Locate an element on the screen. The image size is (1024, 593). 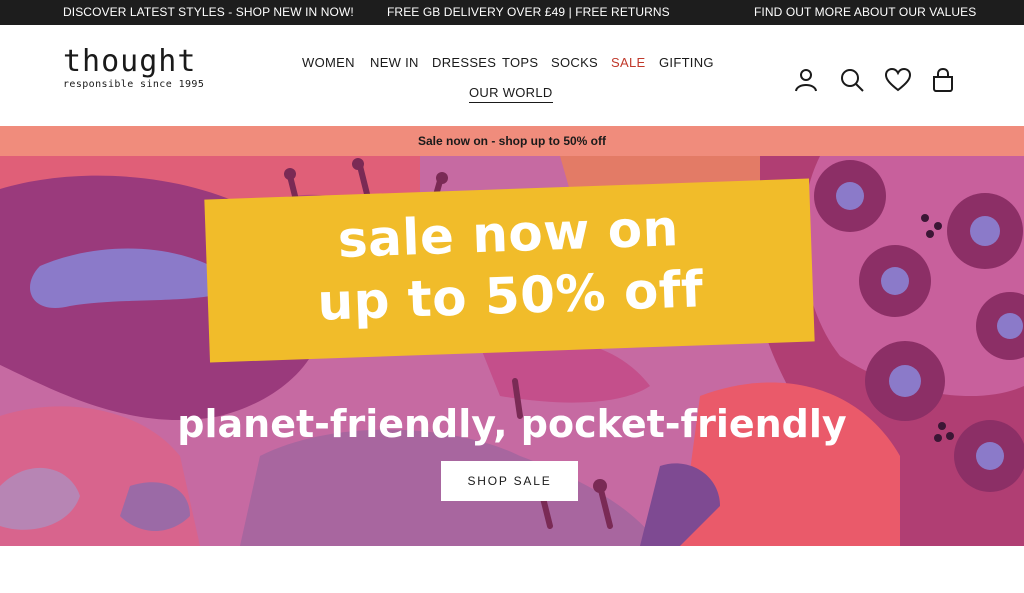
hero-tagline: planet-friendly, pocket-friendly is located at coordinates (512, 424).